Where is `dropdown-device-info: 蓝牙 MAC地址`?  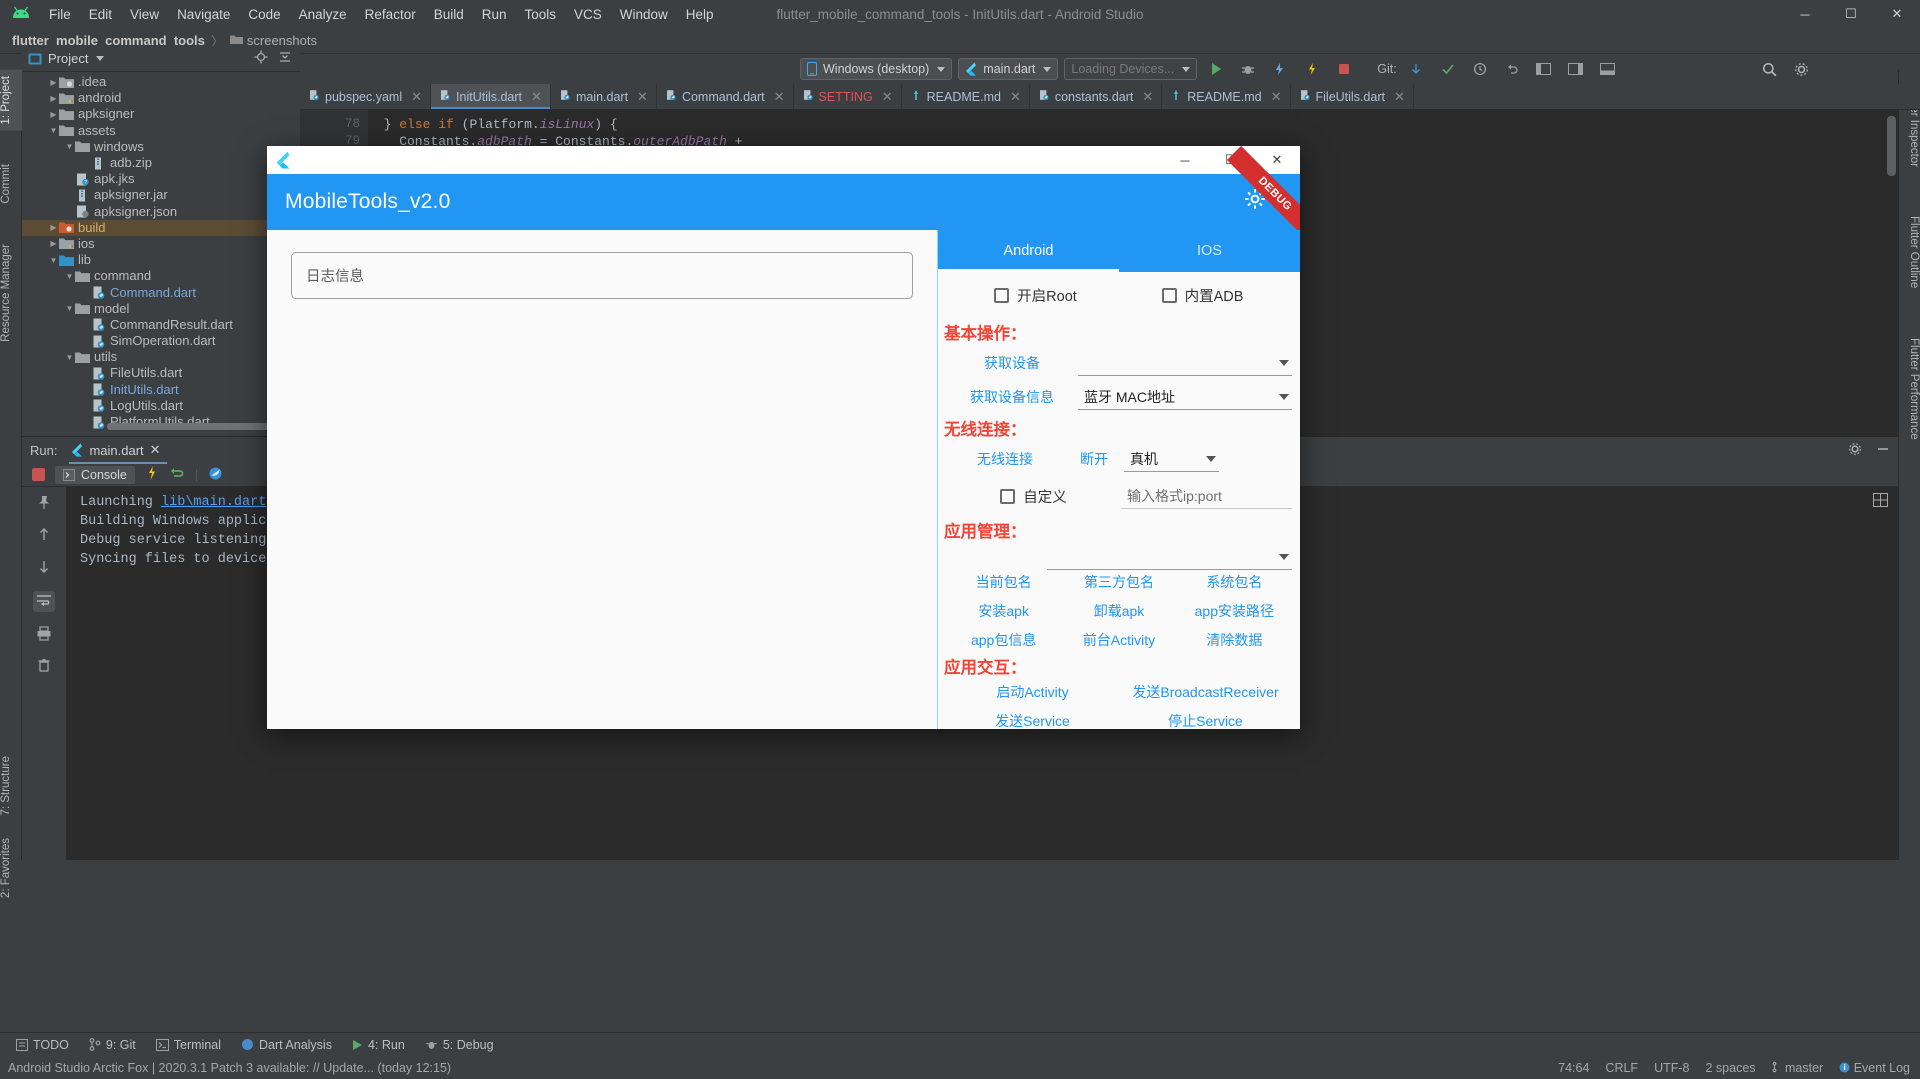 dropdown-device-info: 蓝牙 MAC地址 is located at coordinates (1185, 397).